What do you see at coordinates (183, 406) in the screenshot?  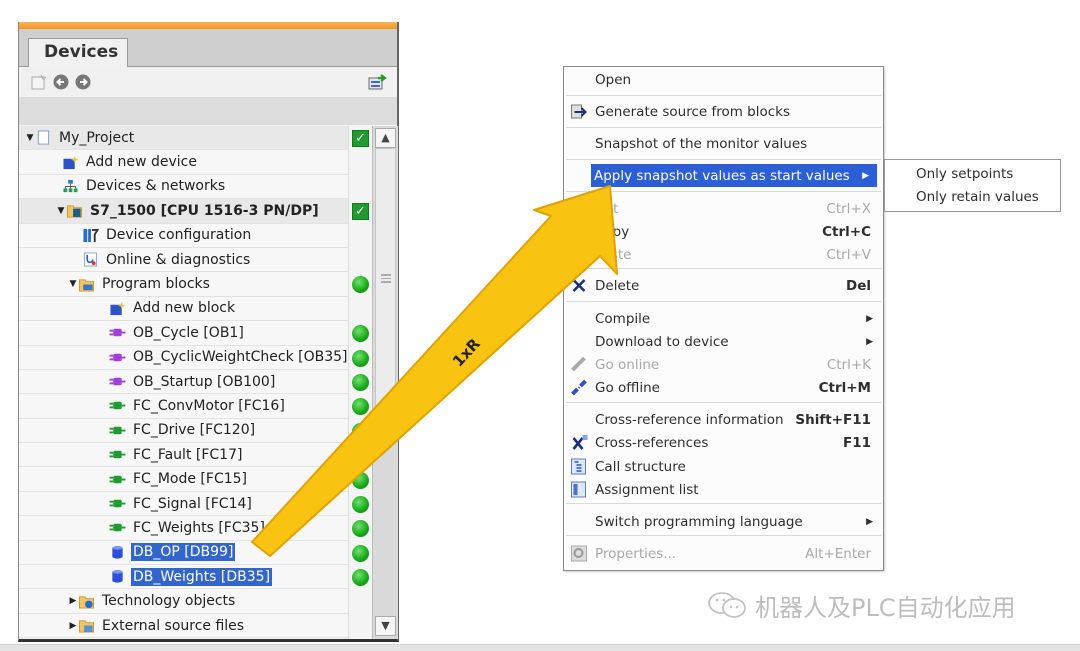 I see `tree-item: FC_ConvMotor [FC16]` at bounding box center [183, 406].